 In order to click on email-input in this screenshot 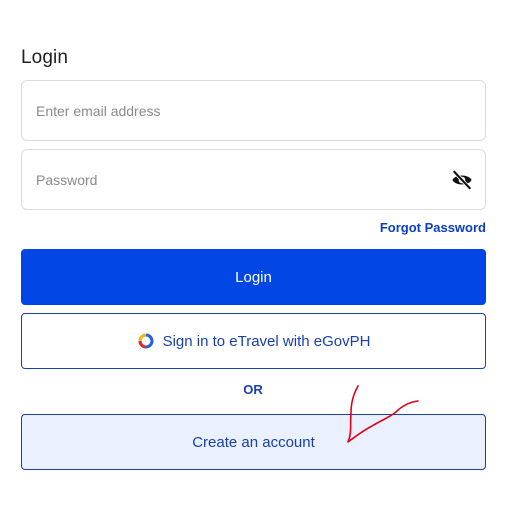, I will do `click(236, 110)`.